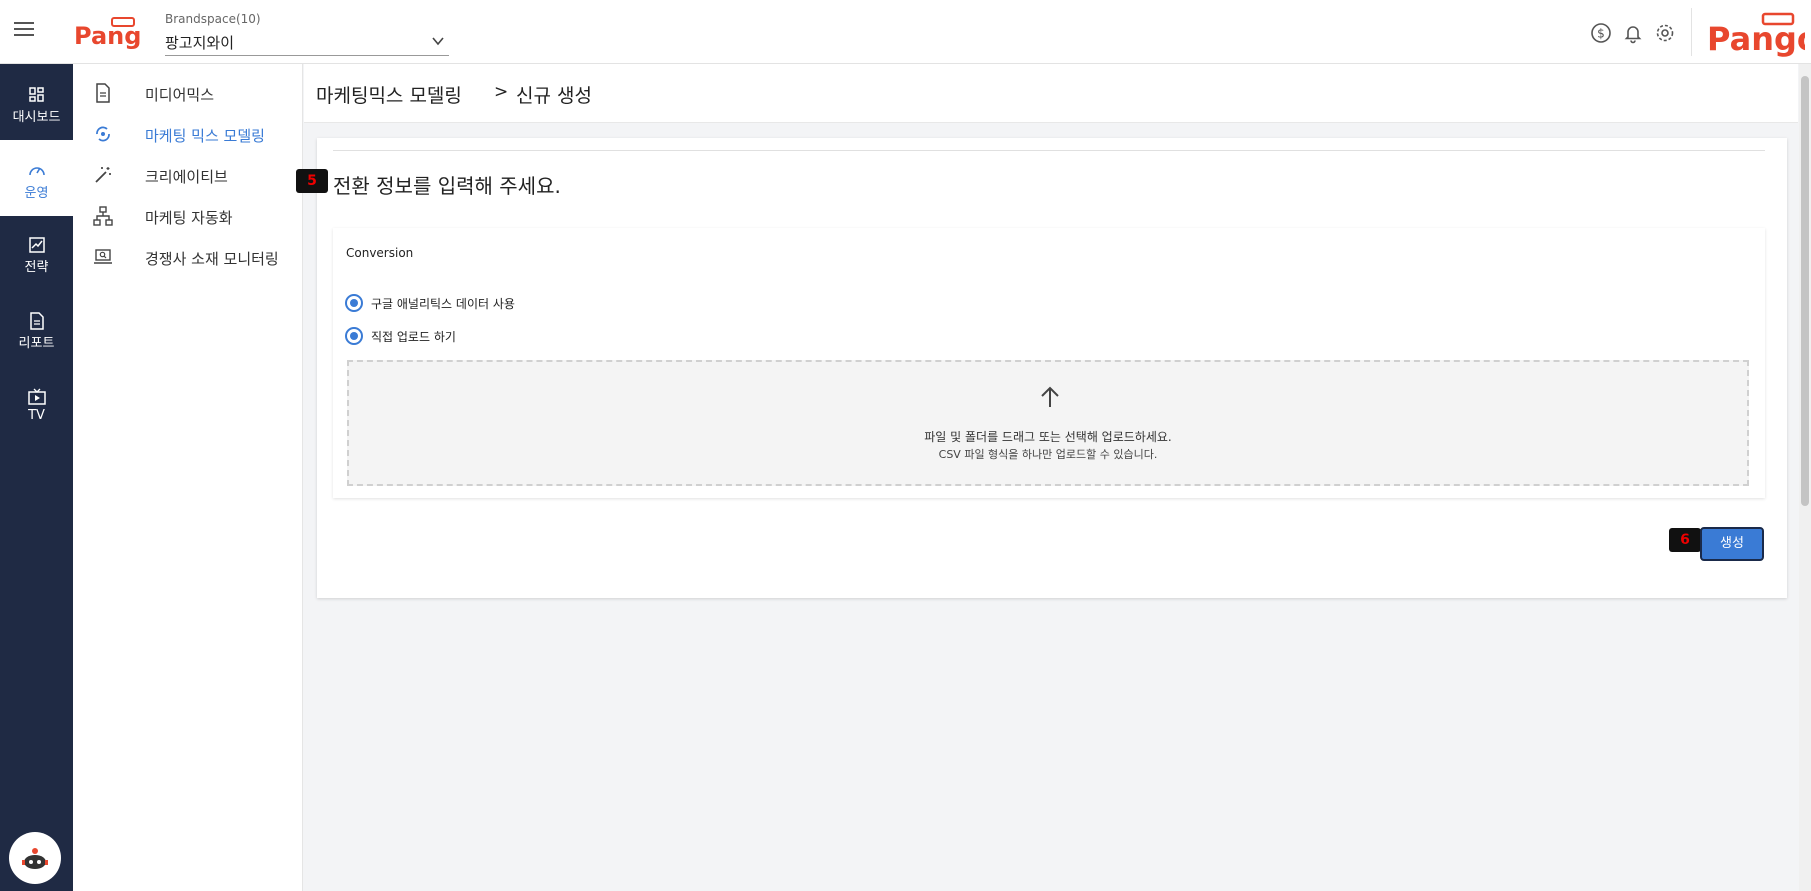  Describe the element at coordinates (36, 245) in the screenshot. I see `chart-icon` at that location.